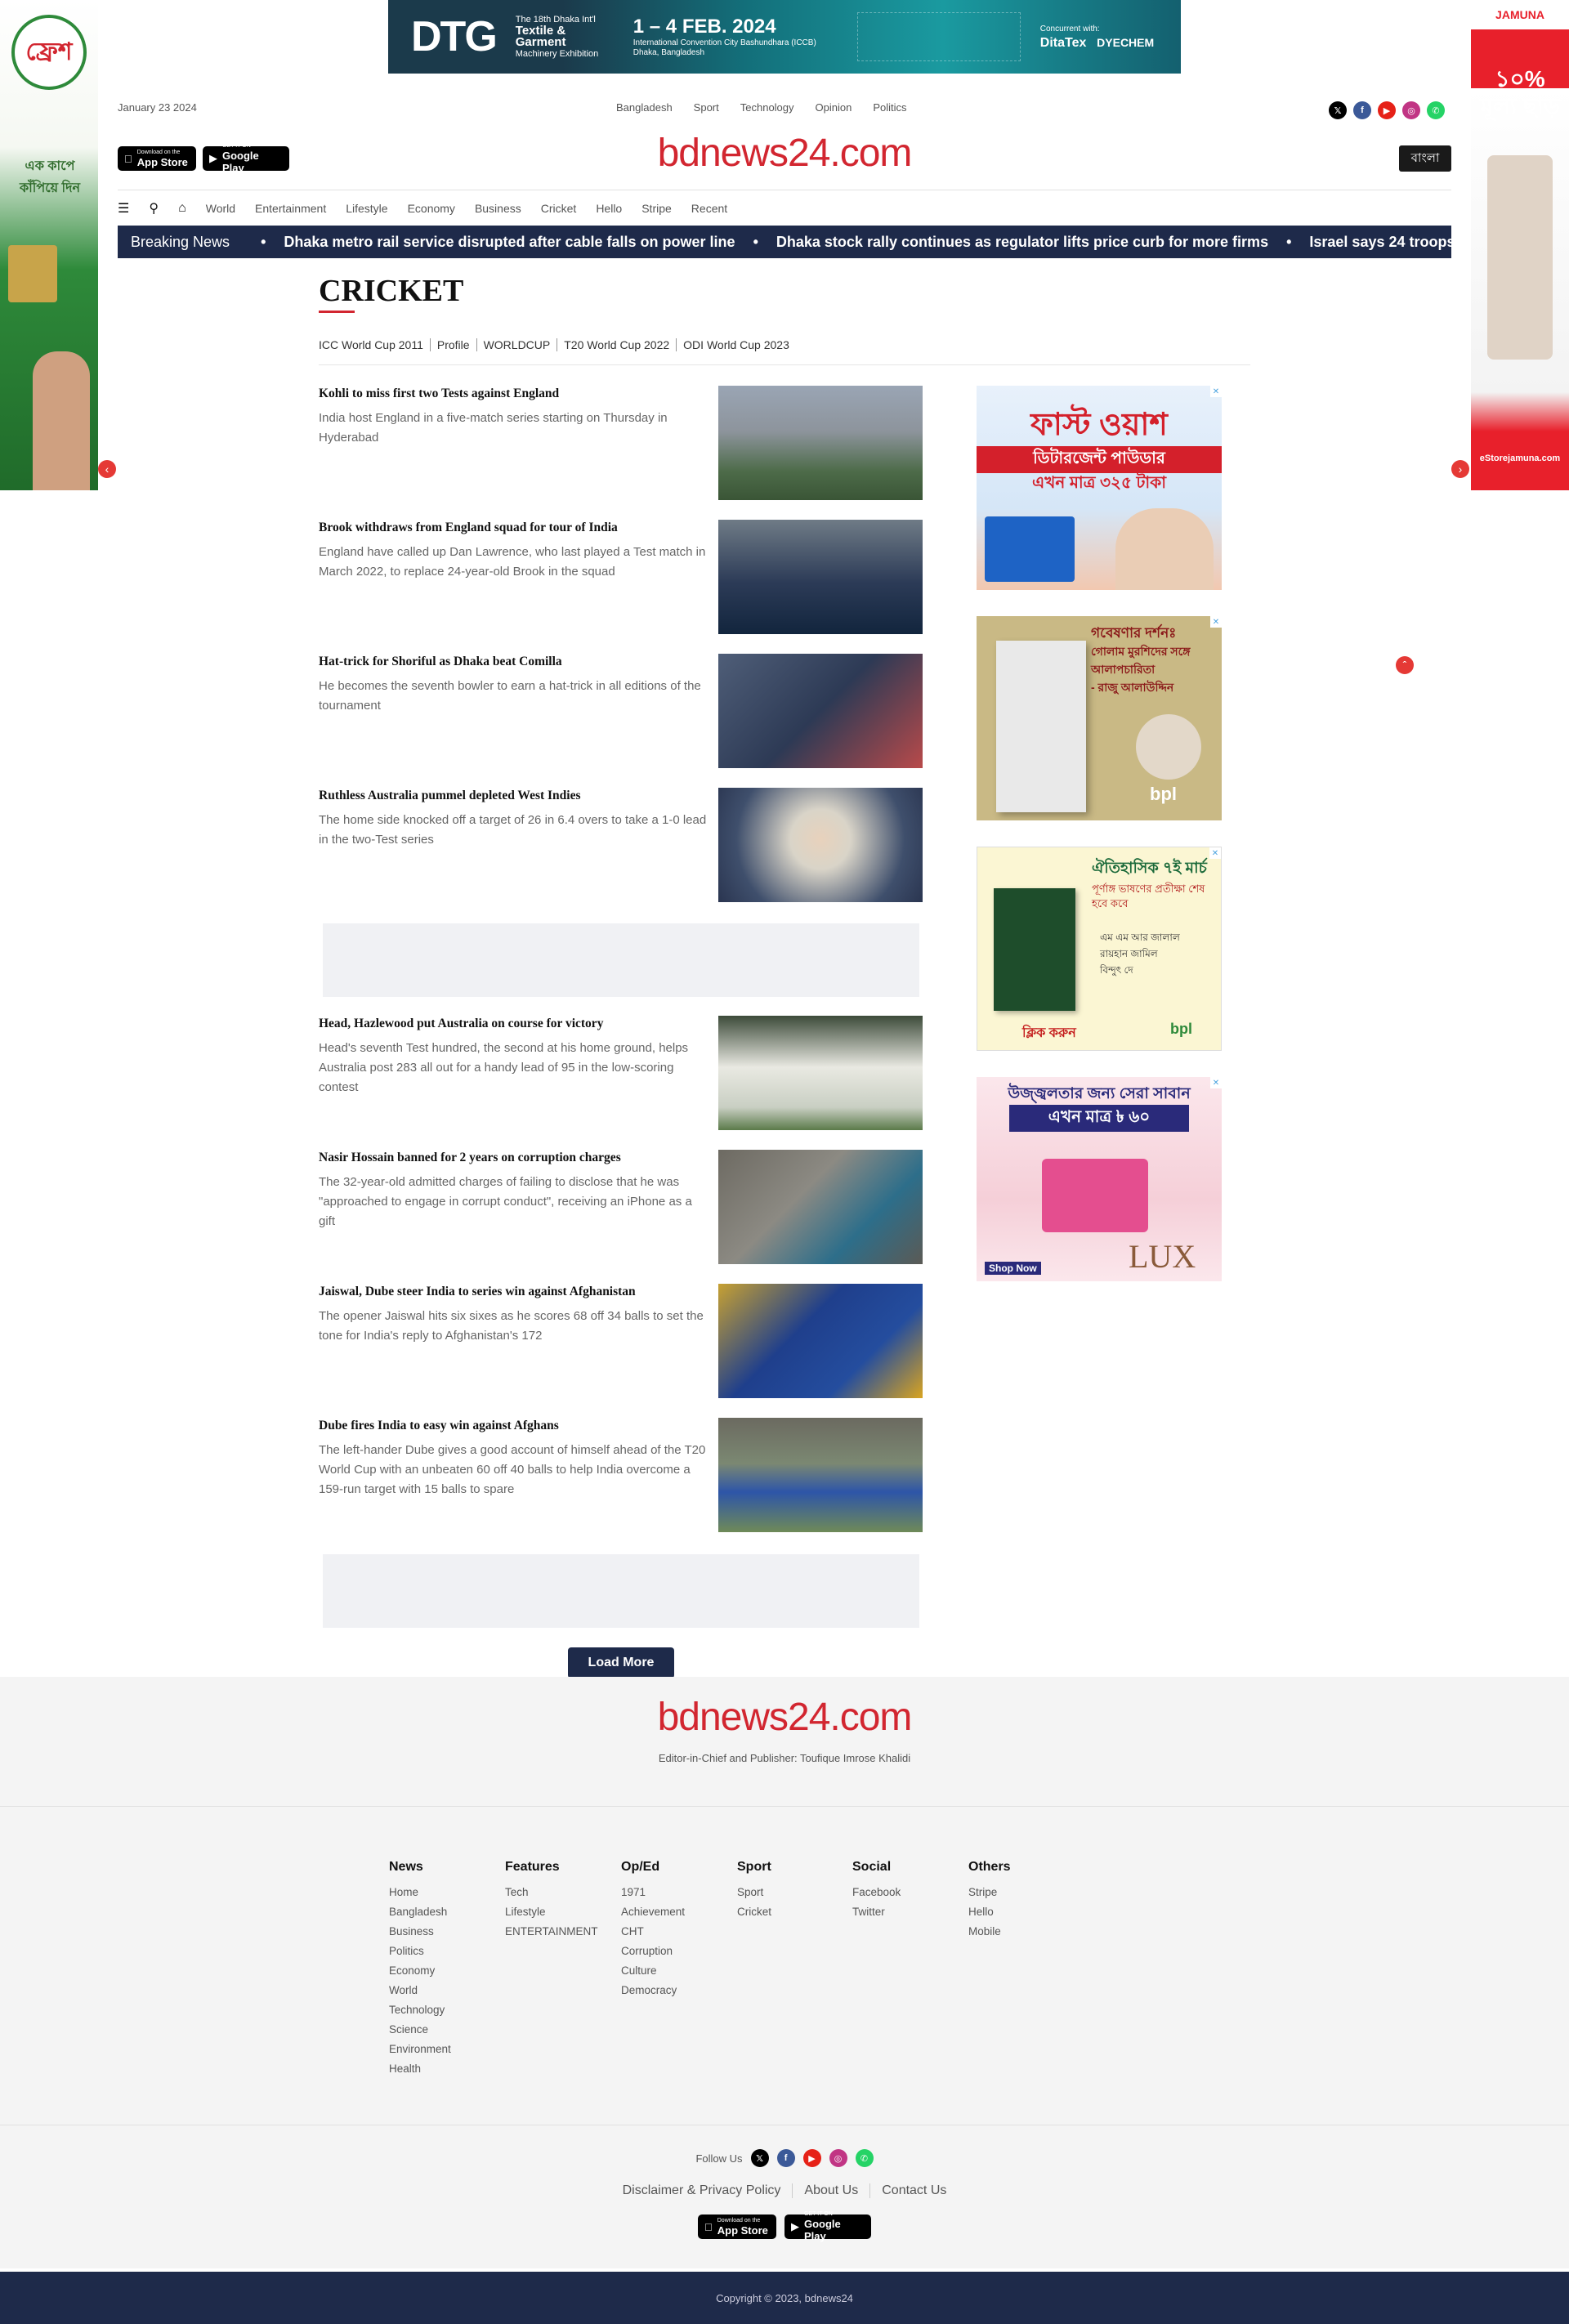 The image size is (1569, 2324). What do you see at coordinates (989, 1892) in the screenshot?
I see `footer-link: Stripe` at bounding box center [989, 1892].